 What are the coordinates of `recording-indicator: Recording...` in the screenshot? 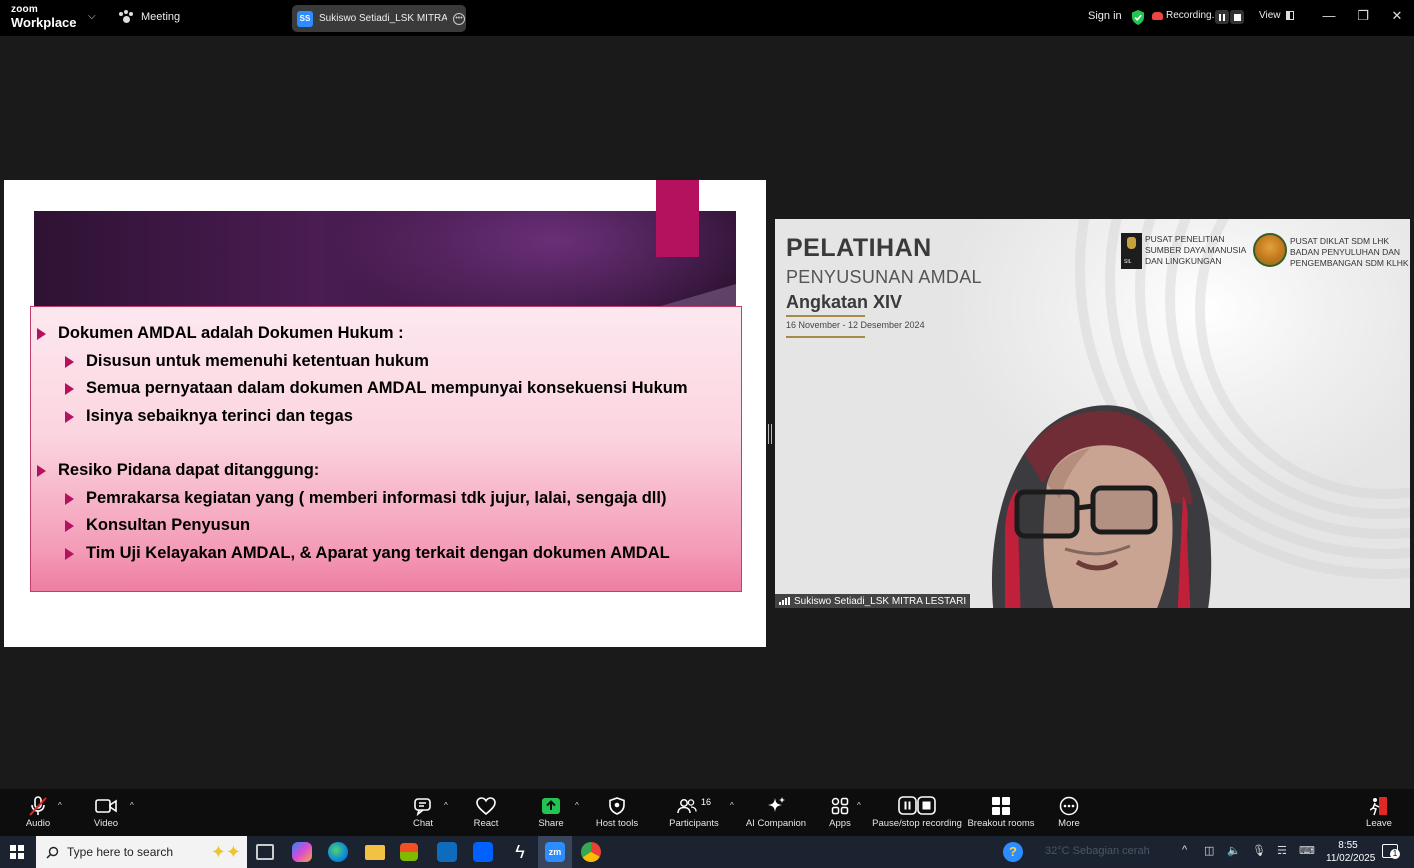 It's located at (1186, 15).